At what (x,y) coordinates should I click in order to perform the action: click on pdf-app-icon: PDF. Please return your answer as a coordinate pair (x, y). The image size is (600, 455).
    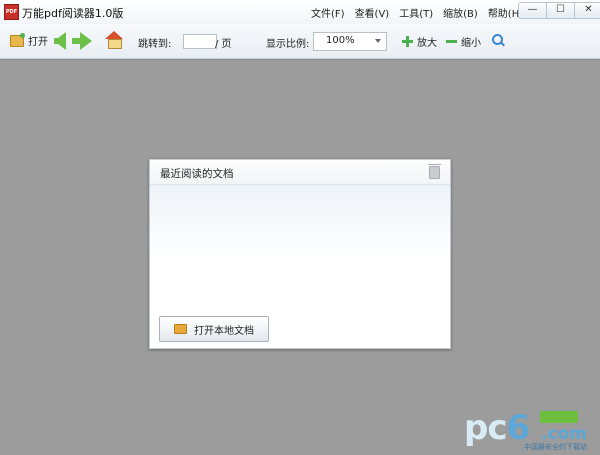
    Looking at the image, I should click on (11, 12).